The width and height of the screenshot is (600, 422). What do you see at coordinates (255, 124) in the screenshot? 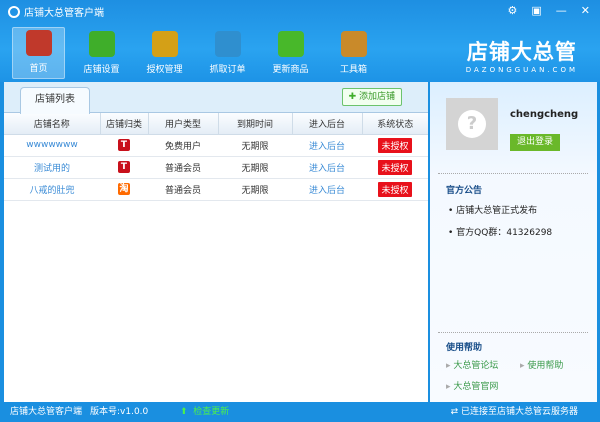
I see `col-expiry: 到期时间` at bounding box center [255, 124].